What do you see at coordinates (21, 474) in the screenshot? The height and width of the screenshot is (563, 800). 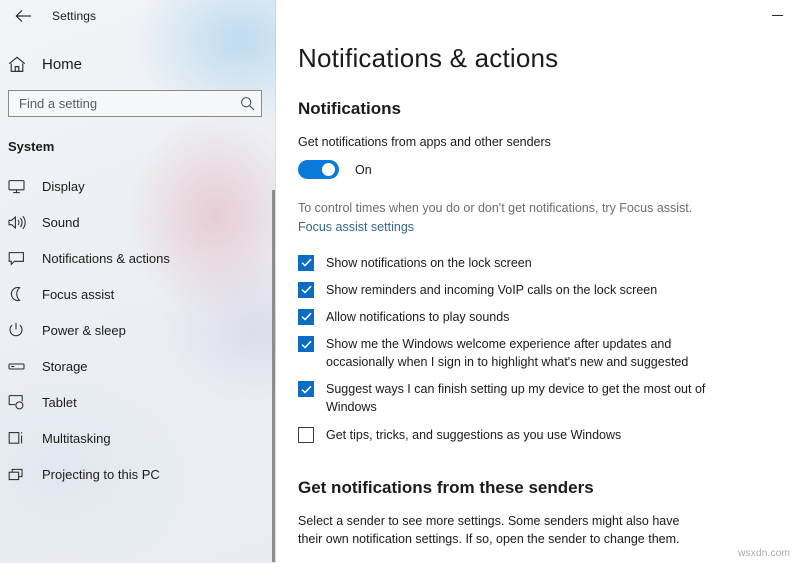 I see `project-screen-icon` at bounding box center [21, 474].